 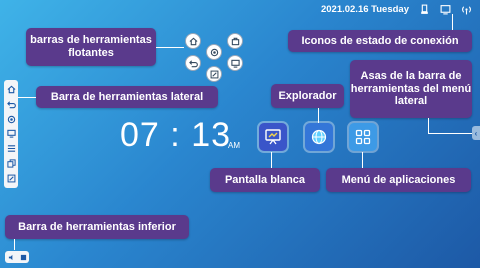 I want to click on bottom-toolbar, so click(x=17, y=257).